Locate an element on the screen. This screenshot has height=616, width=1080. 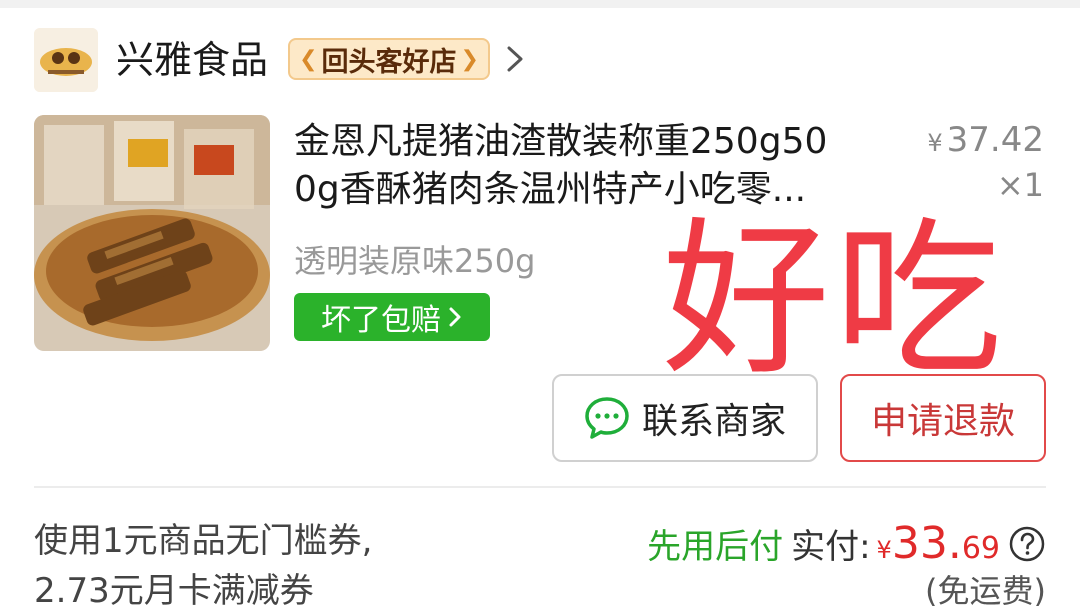
guarantee-badge: 坏了包赔 is located at coordinates (392, 317).